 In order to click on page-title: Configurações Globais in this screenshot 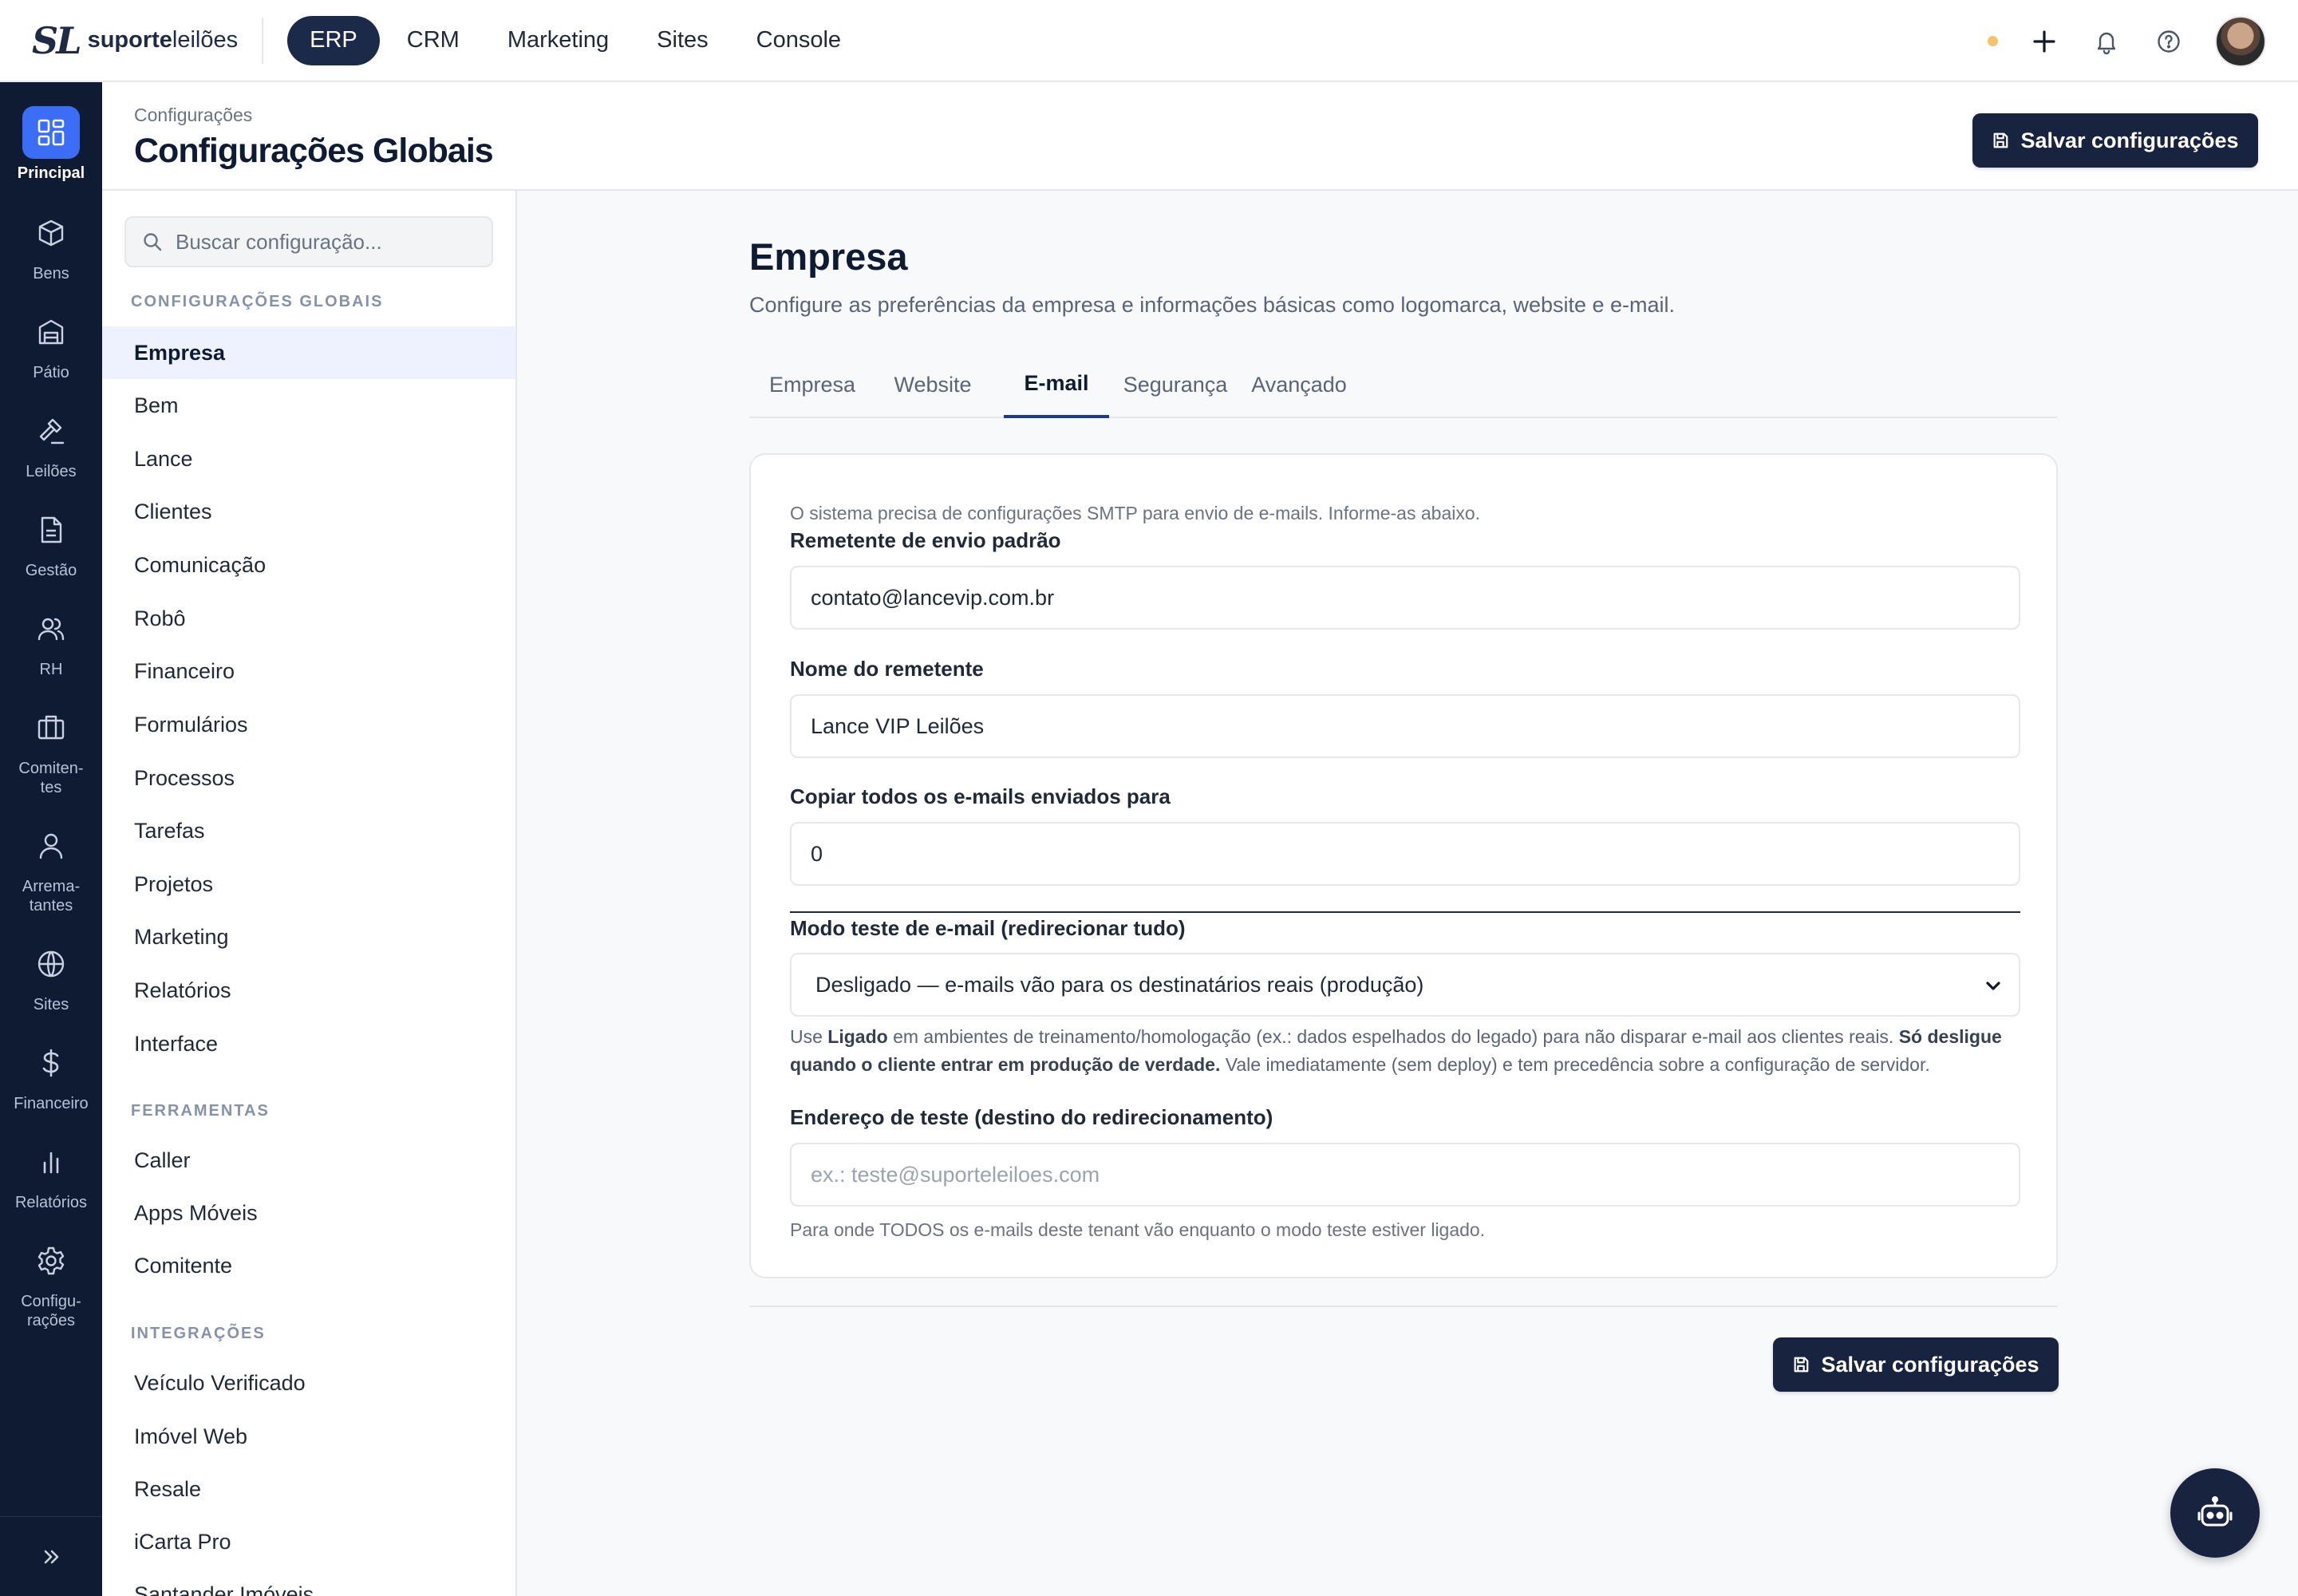, I will do `click(314, 151)`.